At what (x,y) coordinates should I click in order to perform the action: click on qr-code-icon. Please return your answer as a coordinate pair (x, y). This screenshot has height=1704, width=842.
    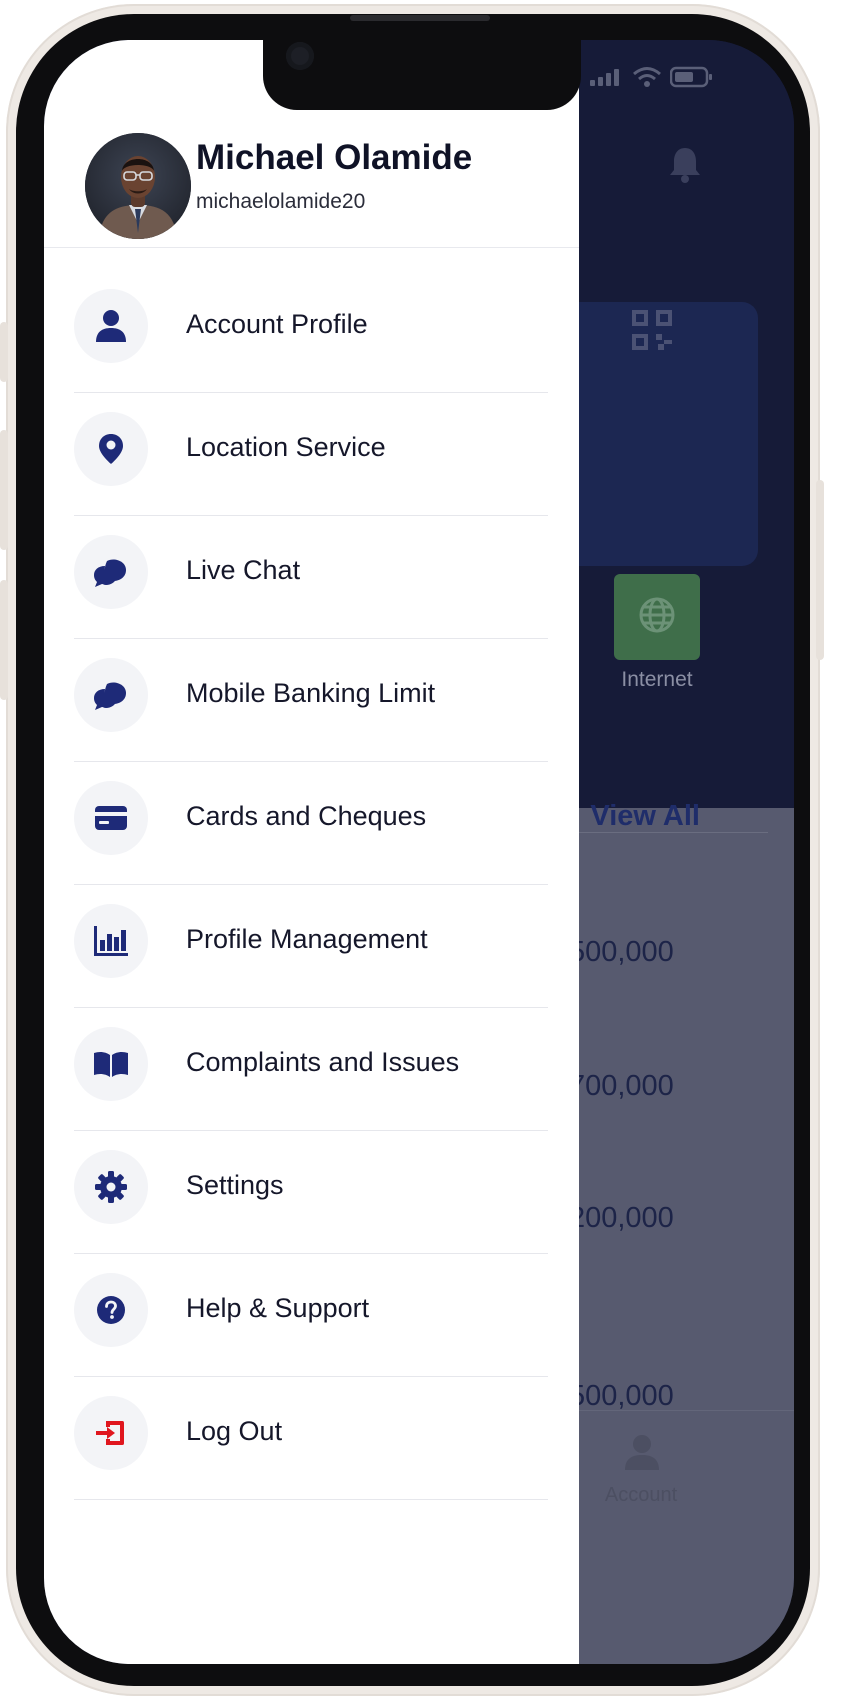
    Looking at the image, I should click on (652, 332).